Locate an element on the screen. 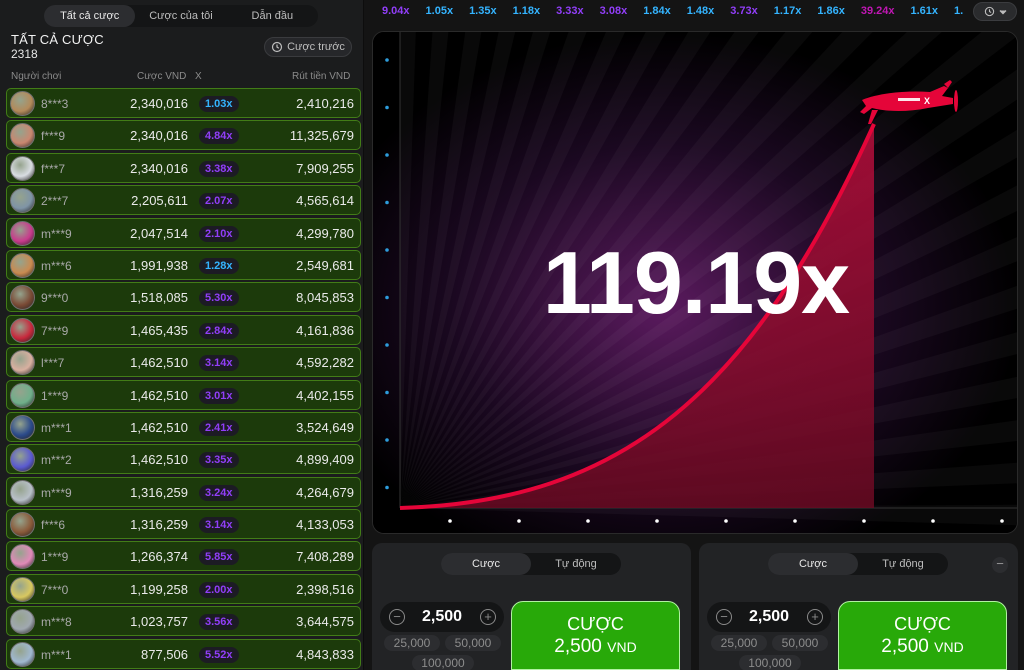  bets-tabs: Tất cả cược Cược của tôi Dẫn đầu is located at coordinates (181, 16).